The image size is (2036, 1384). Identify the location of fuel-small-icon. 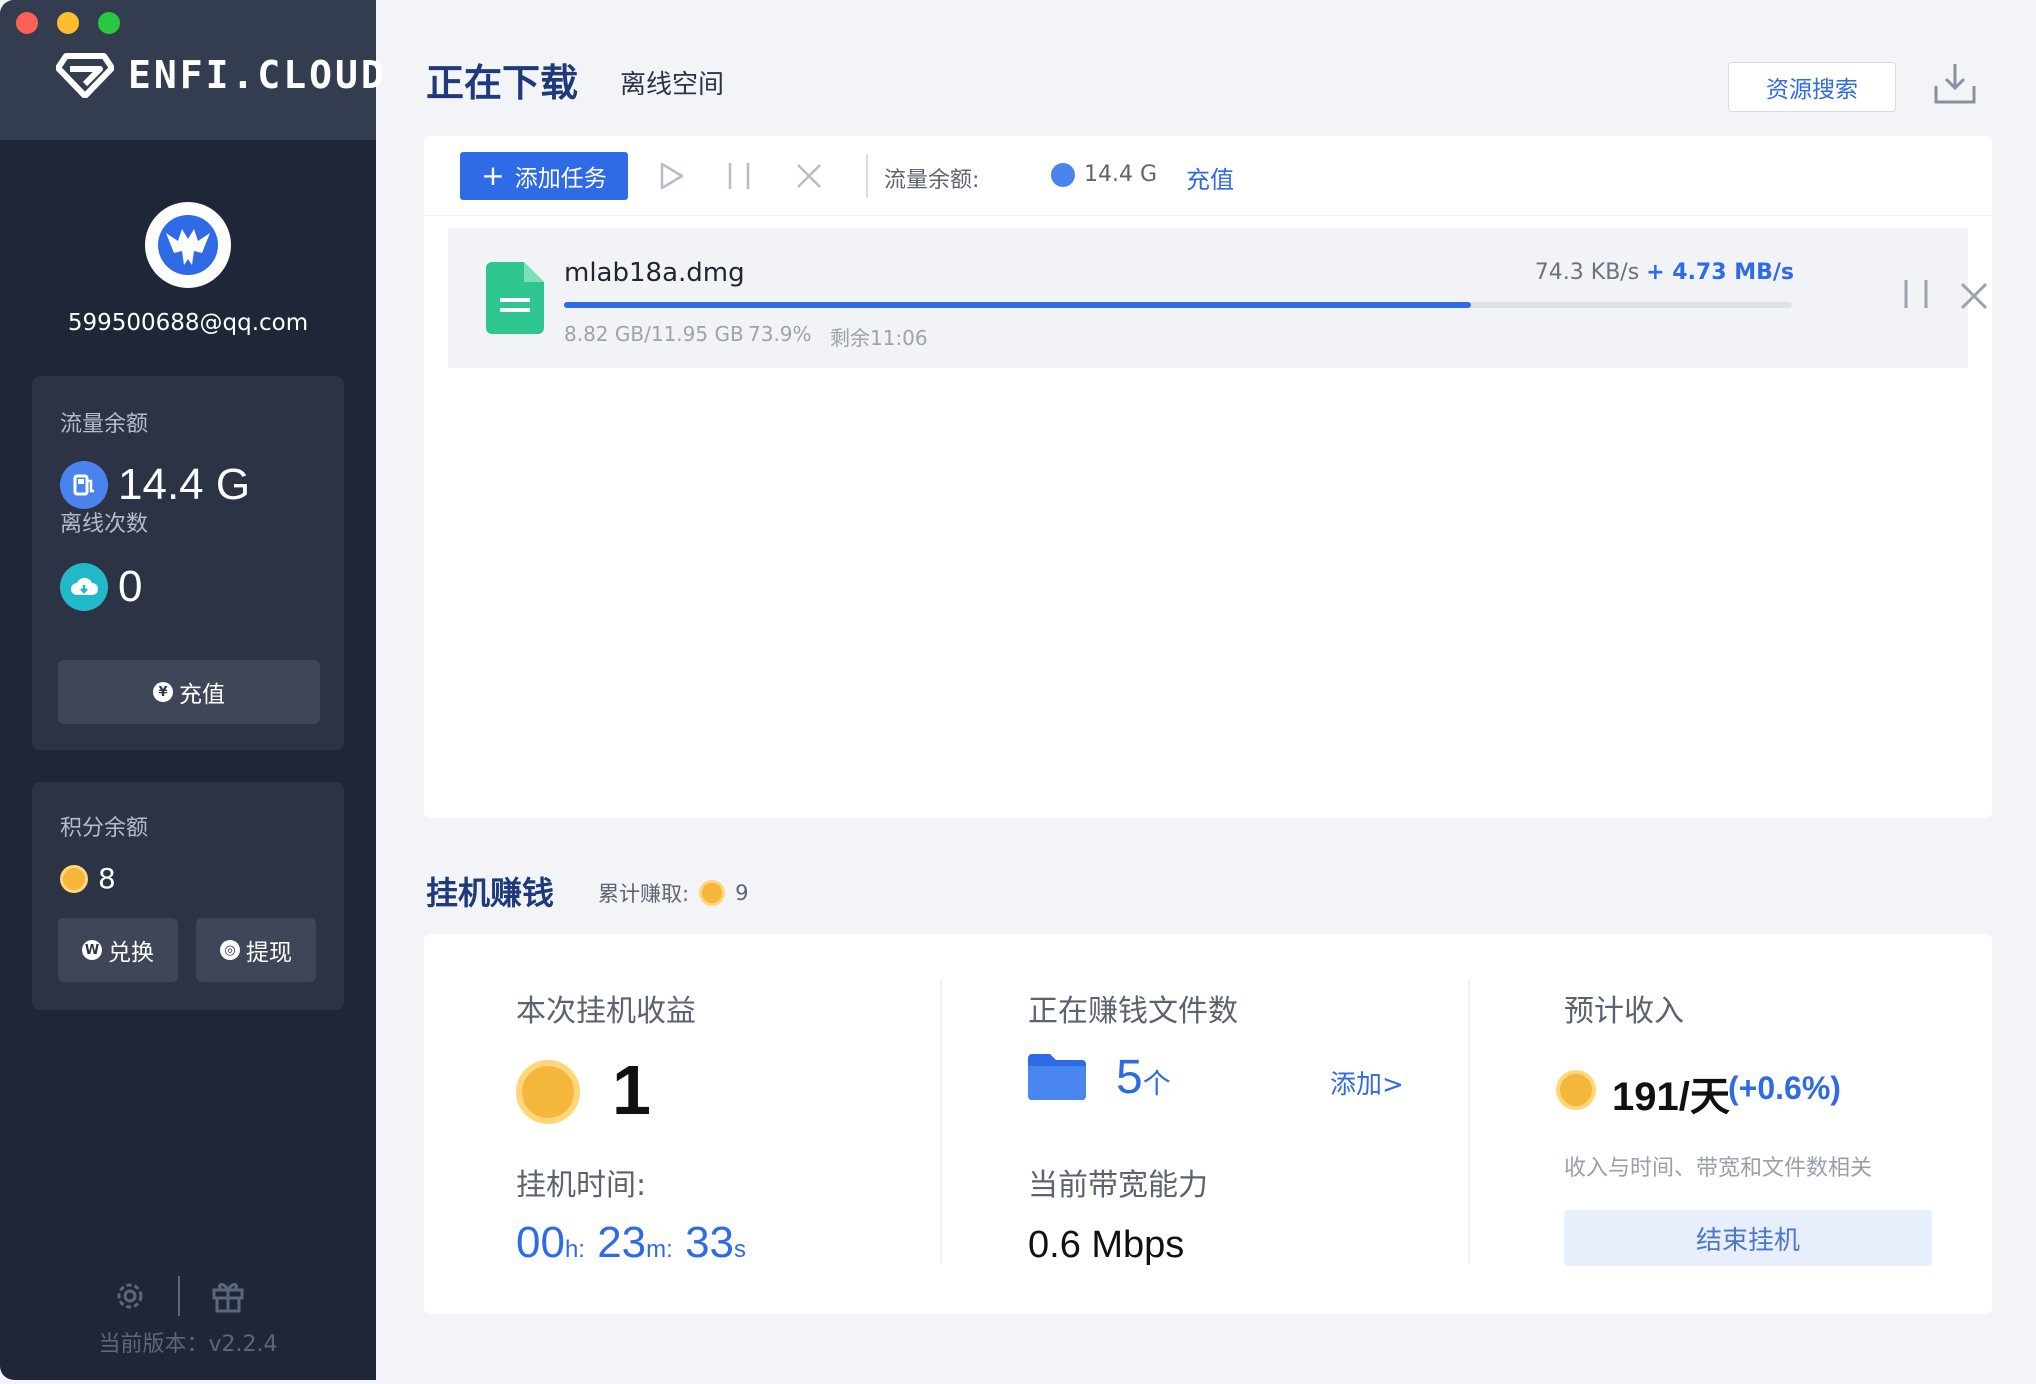
(1063, 175).